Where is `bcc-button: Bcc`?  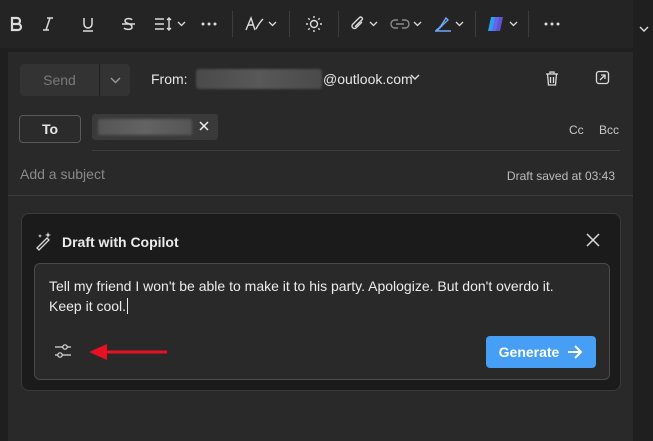
bcc-button: Bcc is located at coordinates (609, 130).